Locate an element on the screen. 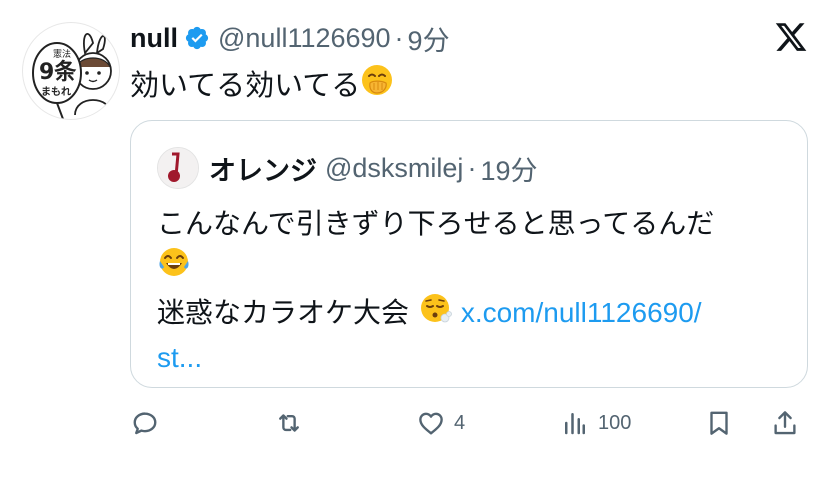  tweet-header: null @null1126690 · 9分 is located at coordinates (290, 38).